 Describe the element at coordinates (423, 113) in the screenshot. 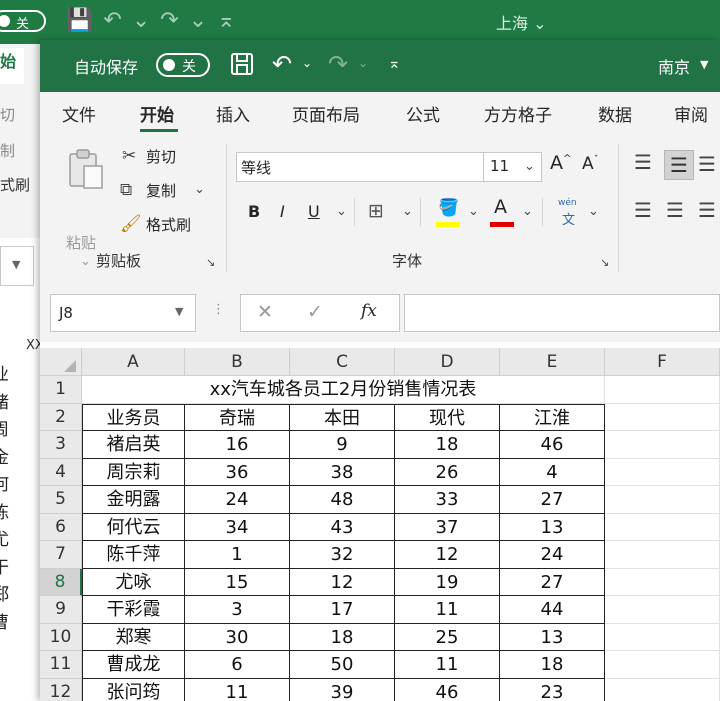

I see `tab-formulas: 公式` at that location.